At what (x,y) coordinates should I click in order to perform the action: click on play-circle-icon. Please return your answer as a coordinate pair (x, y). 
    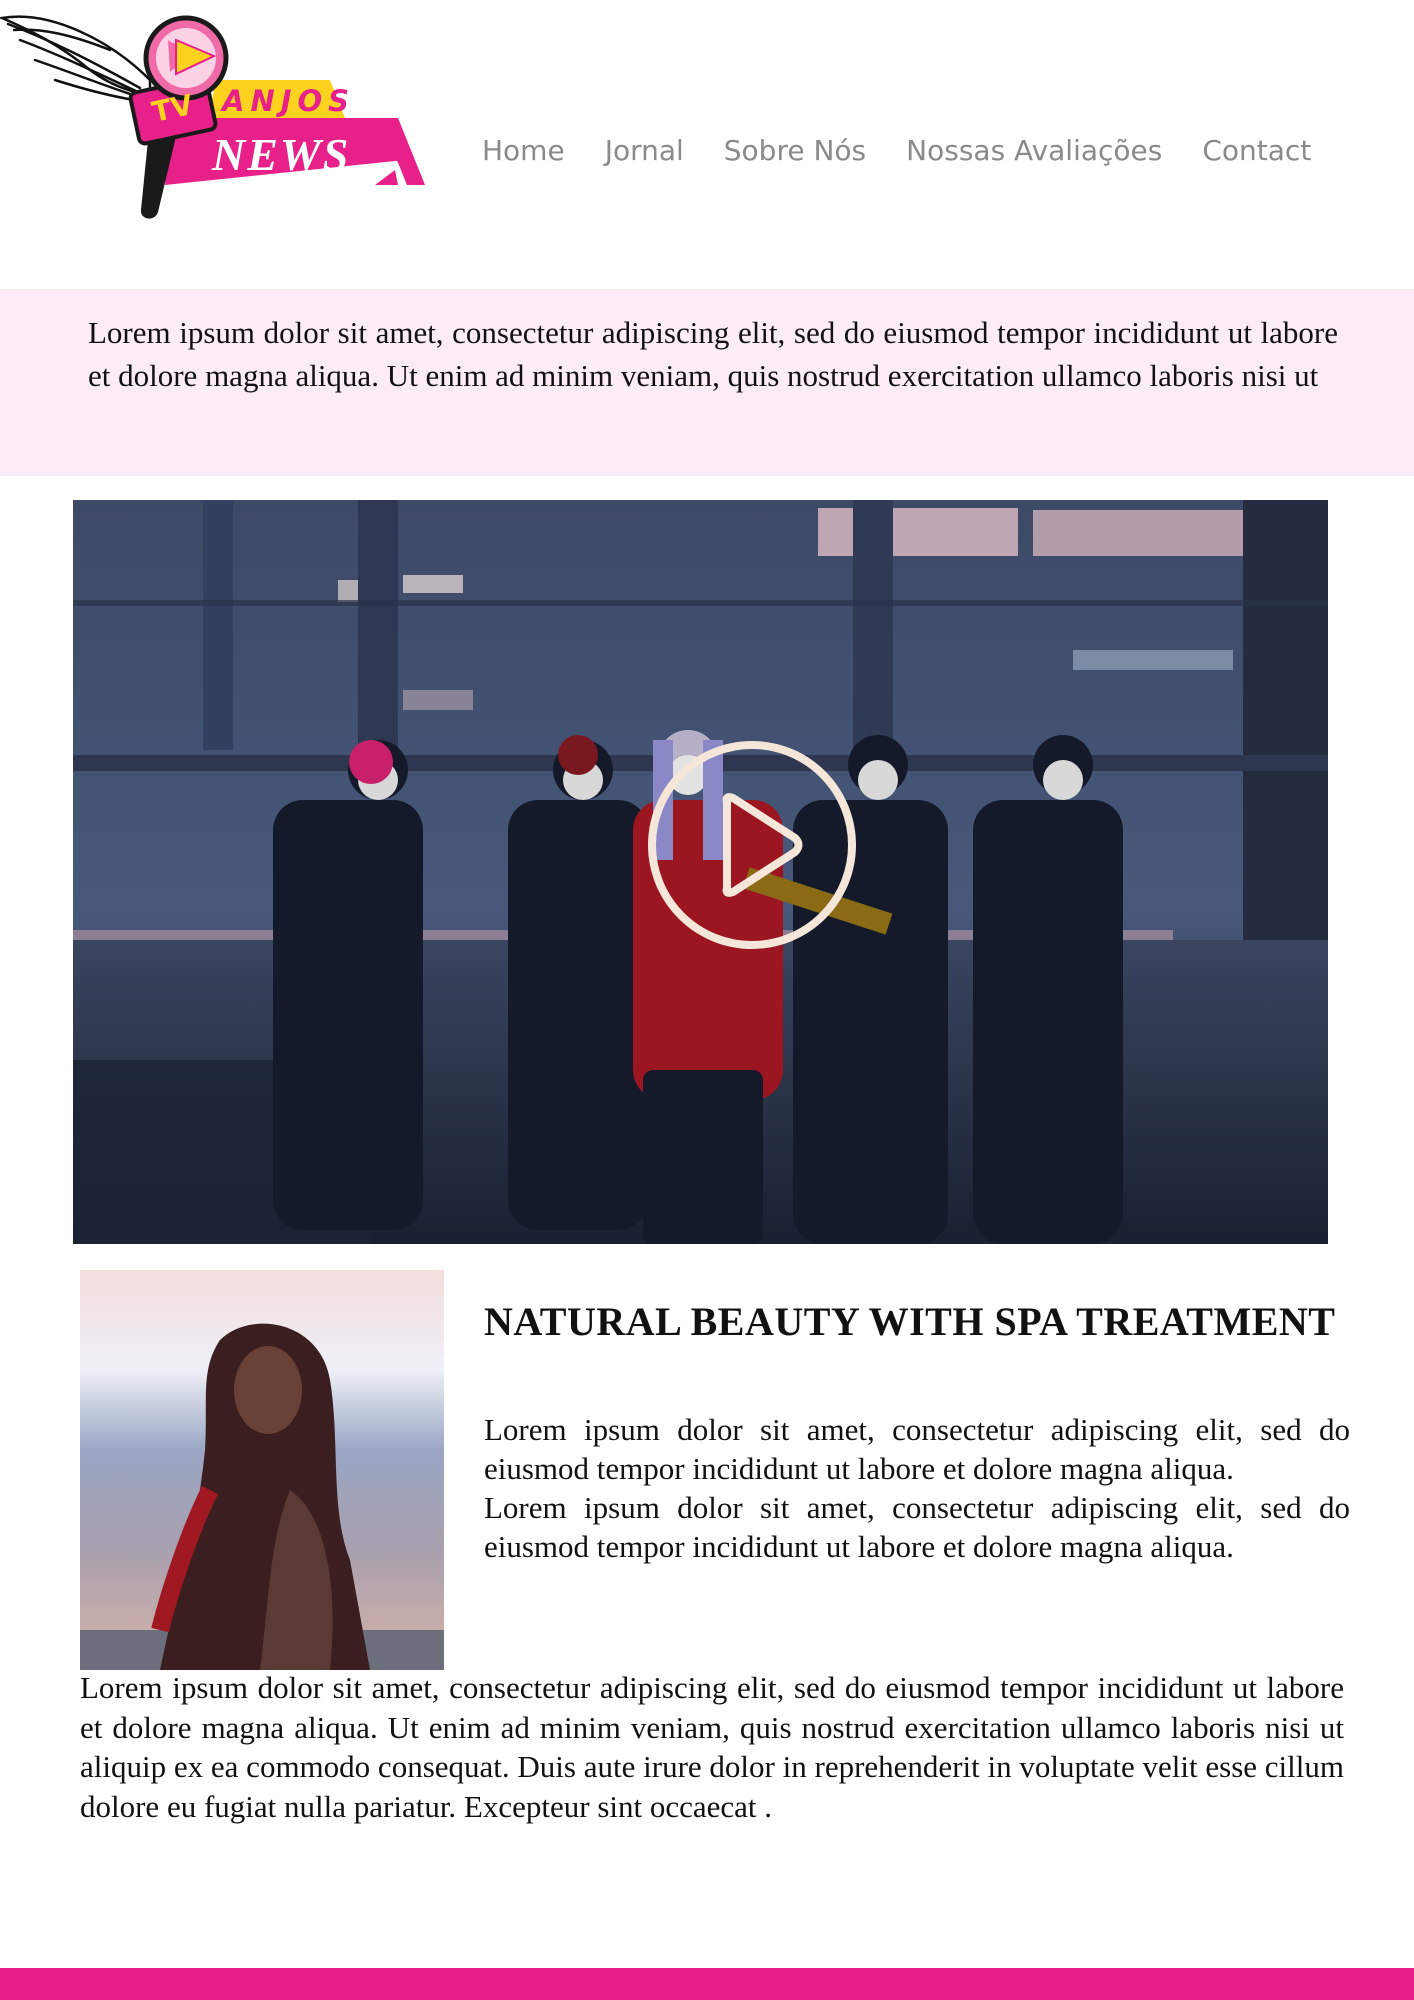
    Looking at the image, I should click on (752, 845).